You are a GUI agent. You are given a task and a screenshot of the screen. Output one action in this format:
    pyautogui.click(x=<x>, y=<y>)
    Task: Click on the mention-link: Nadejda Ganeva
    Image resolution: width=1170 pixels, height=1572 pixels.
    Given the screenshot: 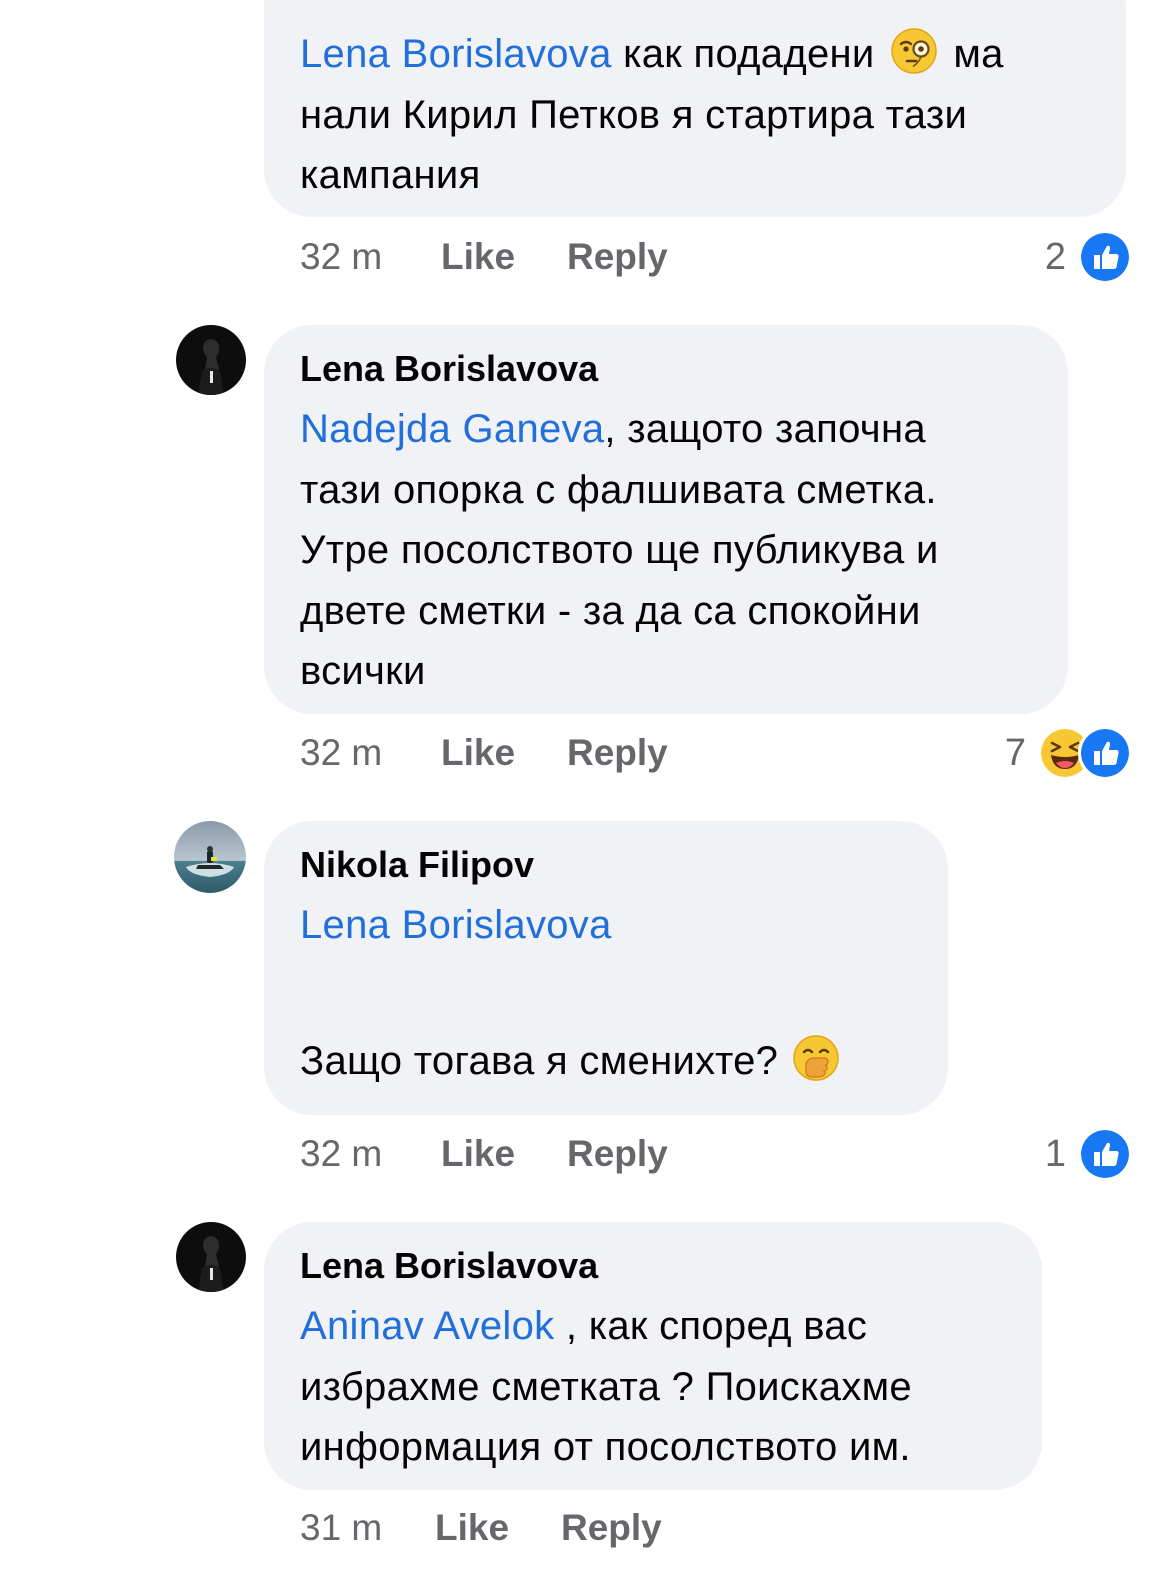 What is the action you would take?
    pyautogui.click(x=452, y=429)
    